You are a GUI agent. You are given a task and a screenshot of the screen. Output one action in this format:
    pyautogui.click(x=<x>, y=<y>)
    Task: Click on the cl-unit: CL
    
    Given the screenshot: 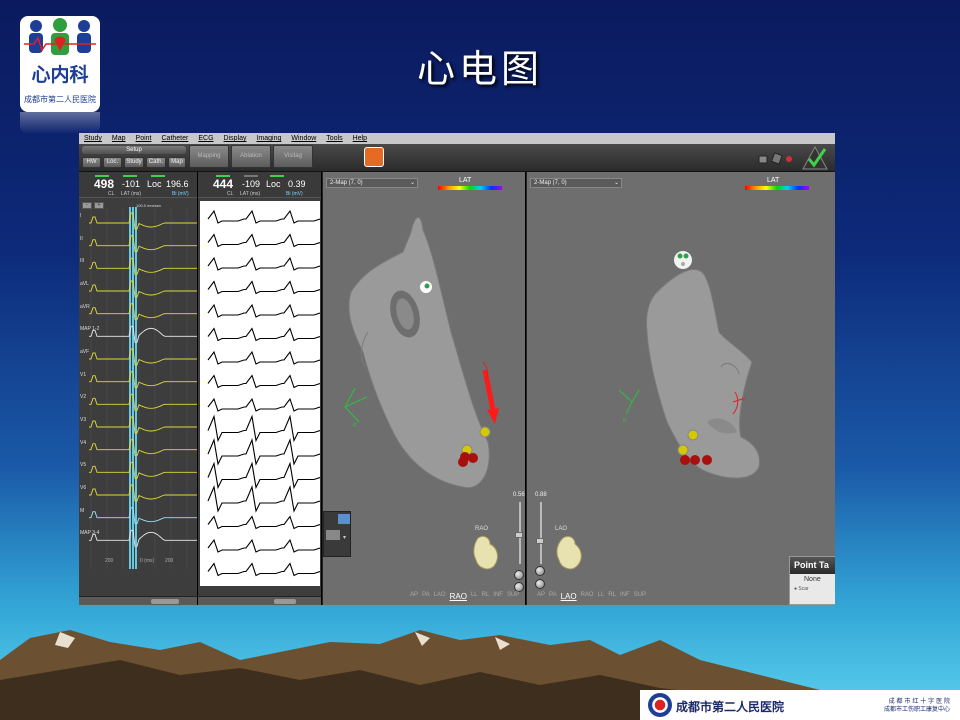 What is the action you would take?
    pyautogui.click(x=230, y=194)
    